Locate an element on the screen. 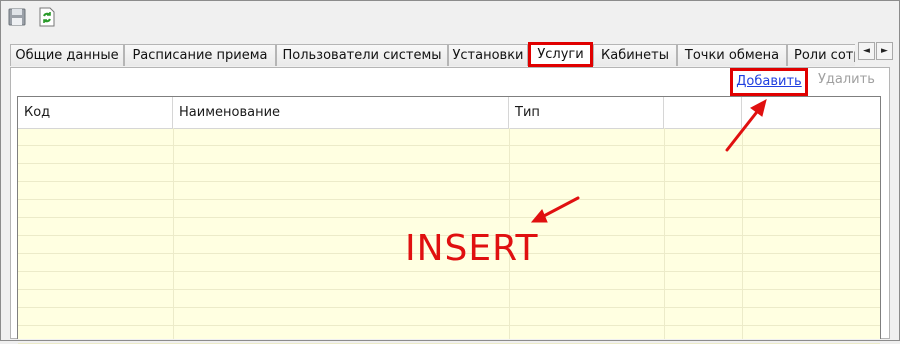 The image size is (900, 344). delete-button: Удалить is located at coordinates (846, 79).